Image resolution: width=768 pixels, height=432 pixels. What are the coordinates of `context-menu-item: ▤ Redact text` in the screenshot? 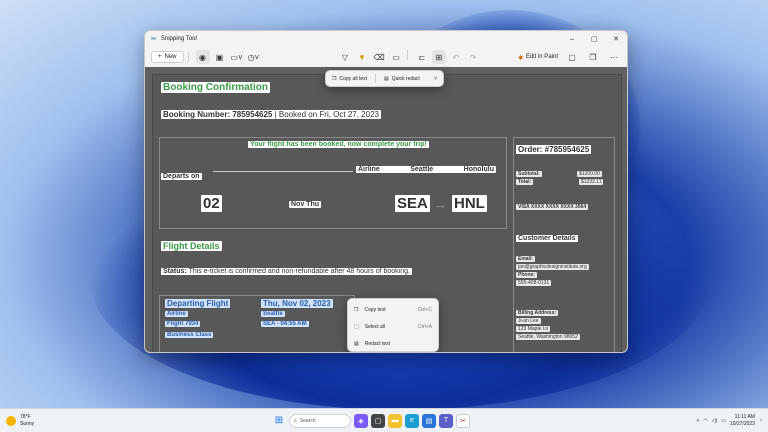 It's located at (393, 343).